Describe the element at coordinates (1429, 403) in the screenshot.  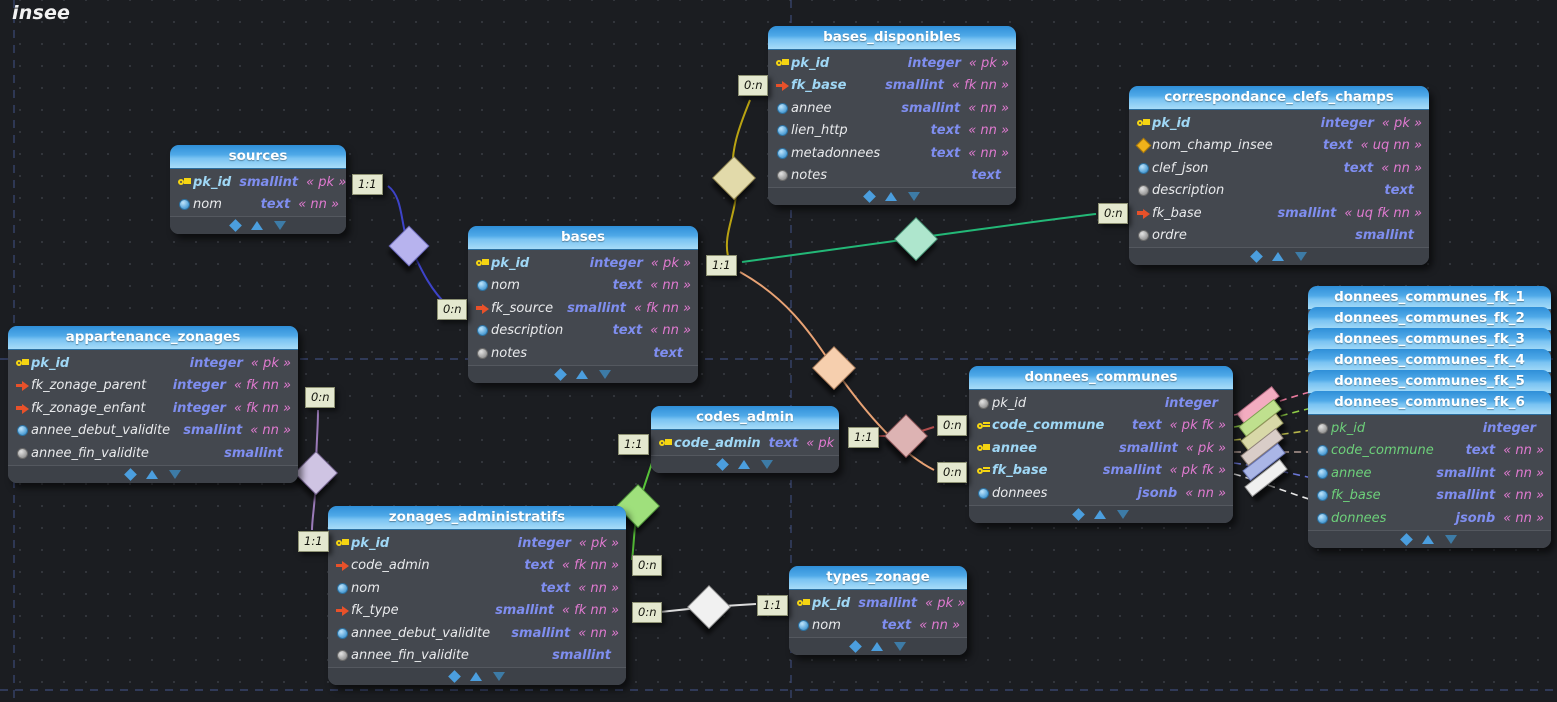
I see `table-title-partition-6: donnees_communes_fk_6` at that location.